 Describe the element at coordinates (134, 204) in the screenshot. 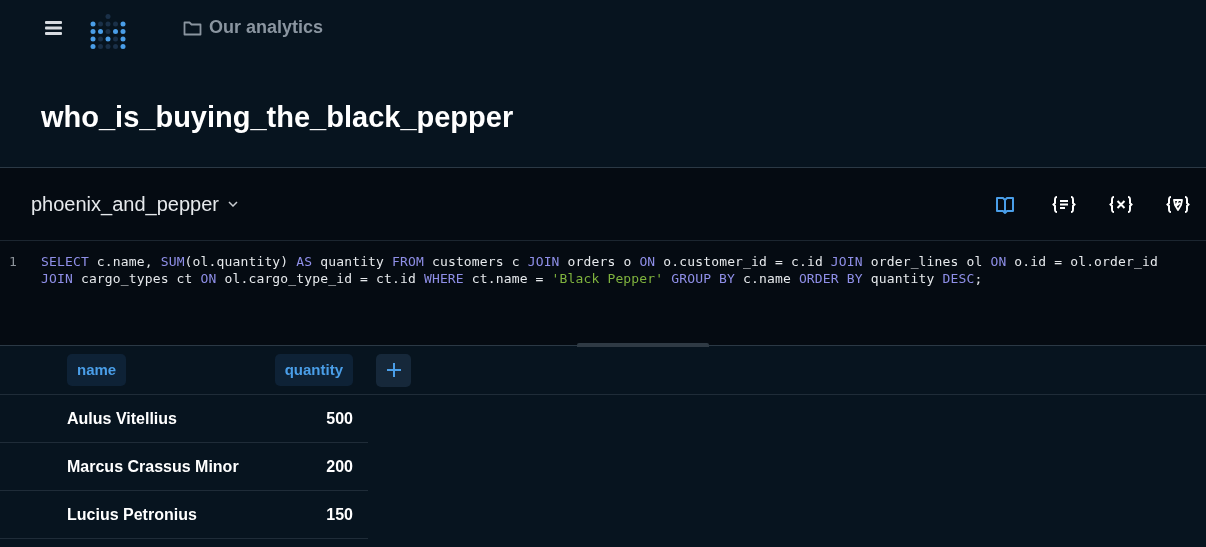

I see `database-dropdown: phoenix_and_pepper` at that location.